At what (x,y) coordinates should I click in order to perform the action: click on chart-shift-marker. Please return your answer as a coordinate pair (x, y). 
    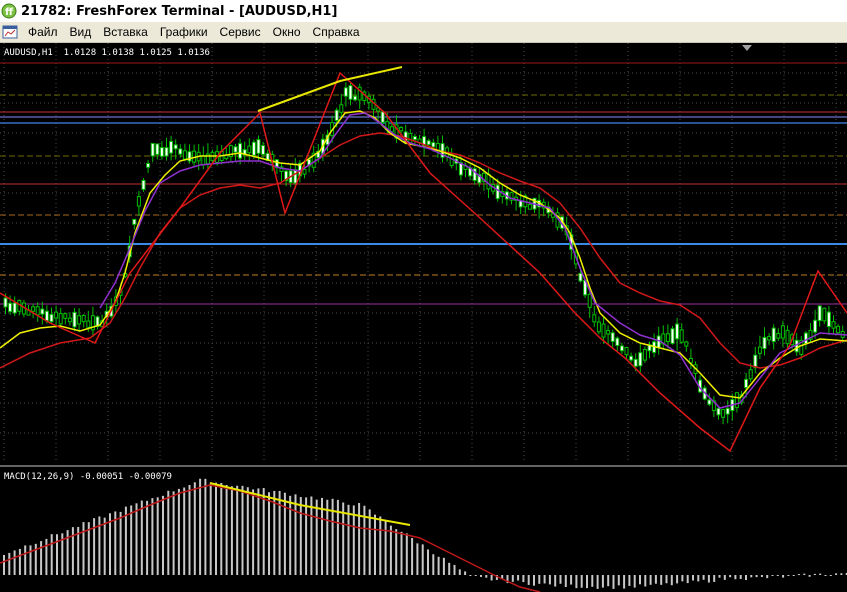
    Looking at the image, I should click on (747, 48).